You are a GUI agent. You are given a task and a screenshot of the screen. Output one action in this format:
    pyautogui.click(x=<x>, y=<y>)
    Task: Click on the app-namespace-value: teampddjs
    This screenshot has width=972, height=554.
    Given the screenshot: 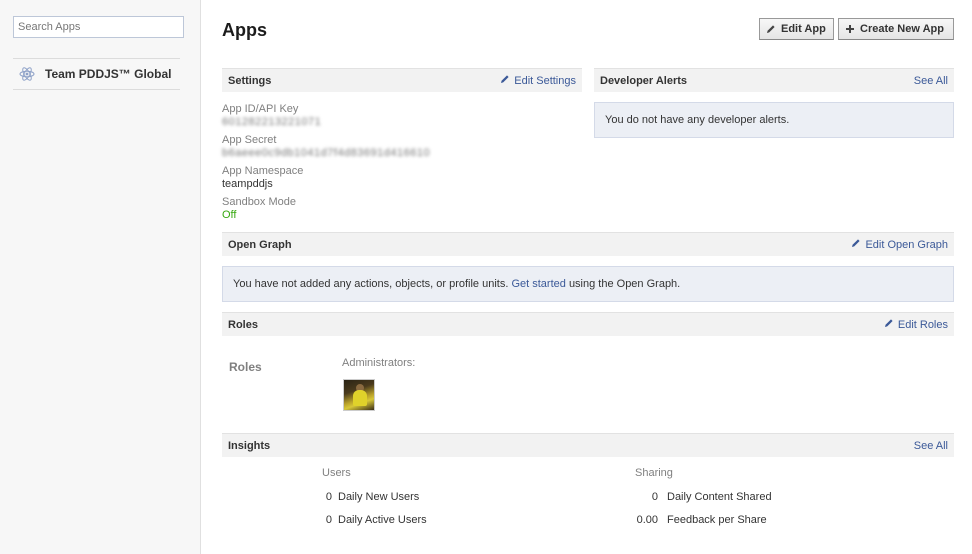 What is the action you would take?
    pyautogui.click(x=247, y=184)
    